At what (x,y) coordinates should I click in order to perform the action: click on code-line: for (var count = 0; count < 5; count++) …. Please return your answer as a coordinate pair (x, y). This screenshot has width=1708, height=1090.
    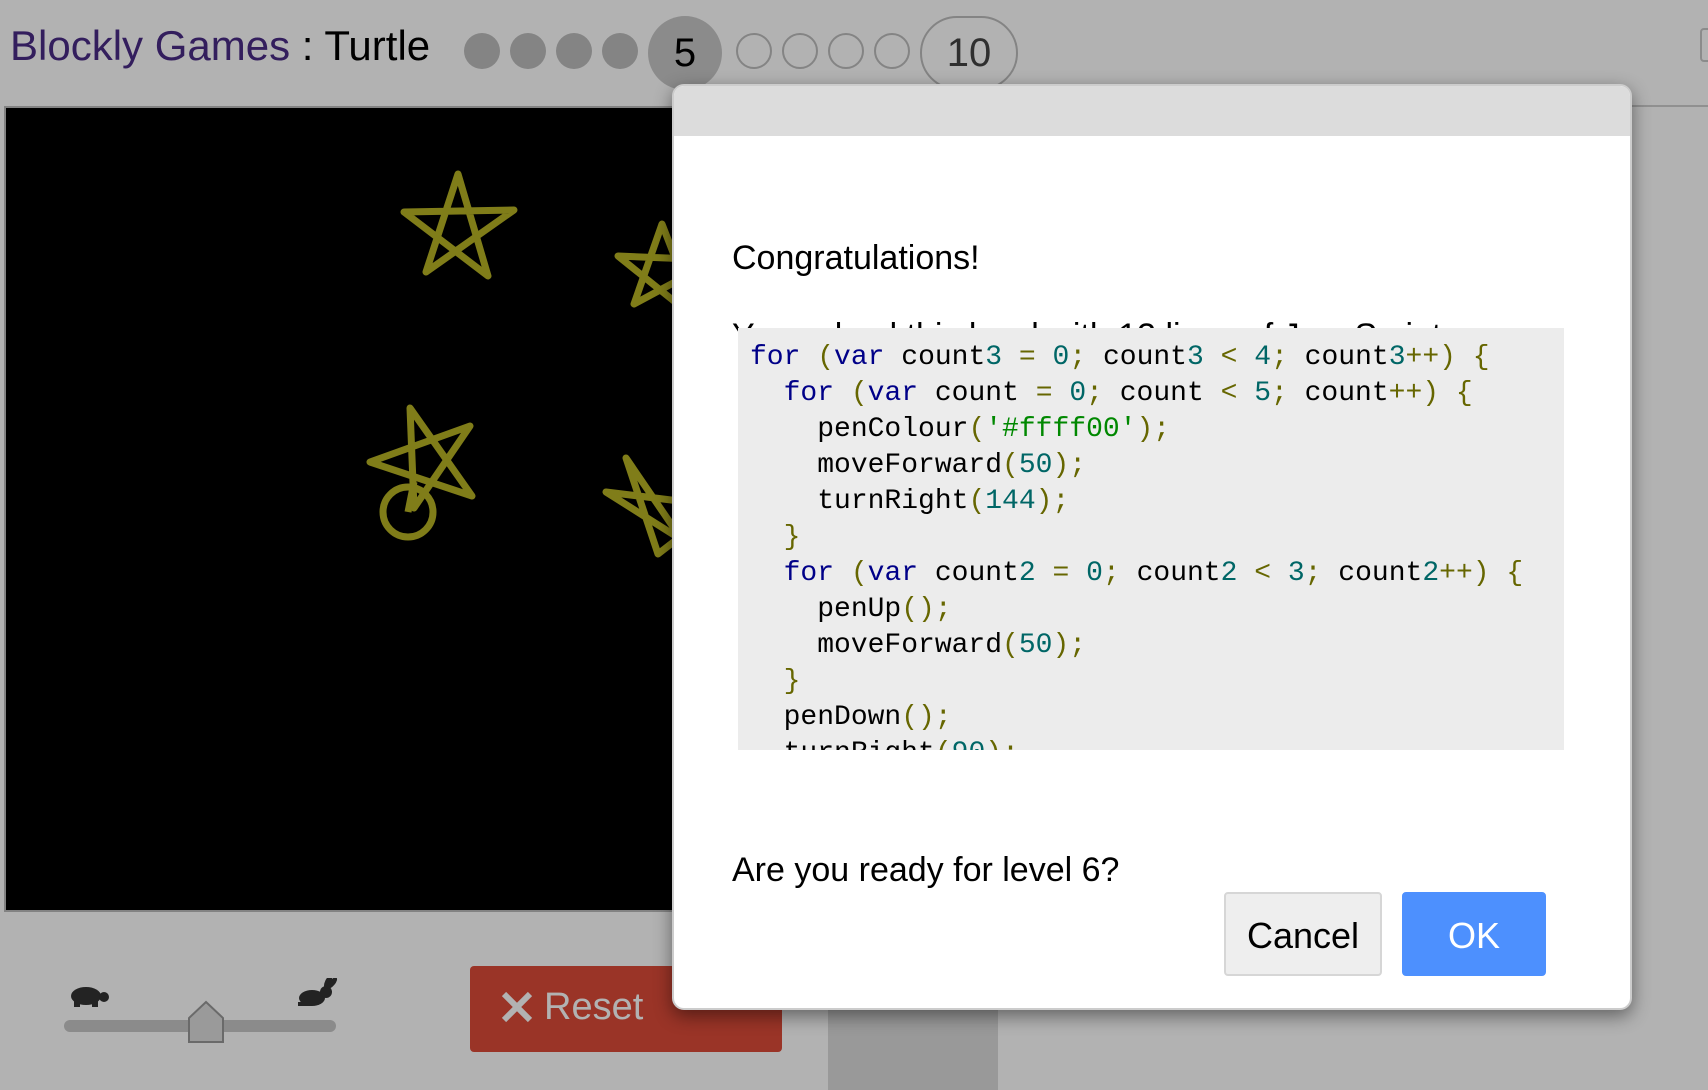
    Looking at the image, I should click on (1128, 393).